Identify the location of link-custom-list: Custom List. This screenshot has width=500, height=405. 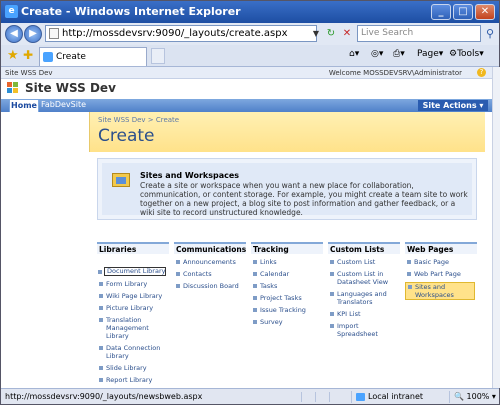
(364, 262).